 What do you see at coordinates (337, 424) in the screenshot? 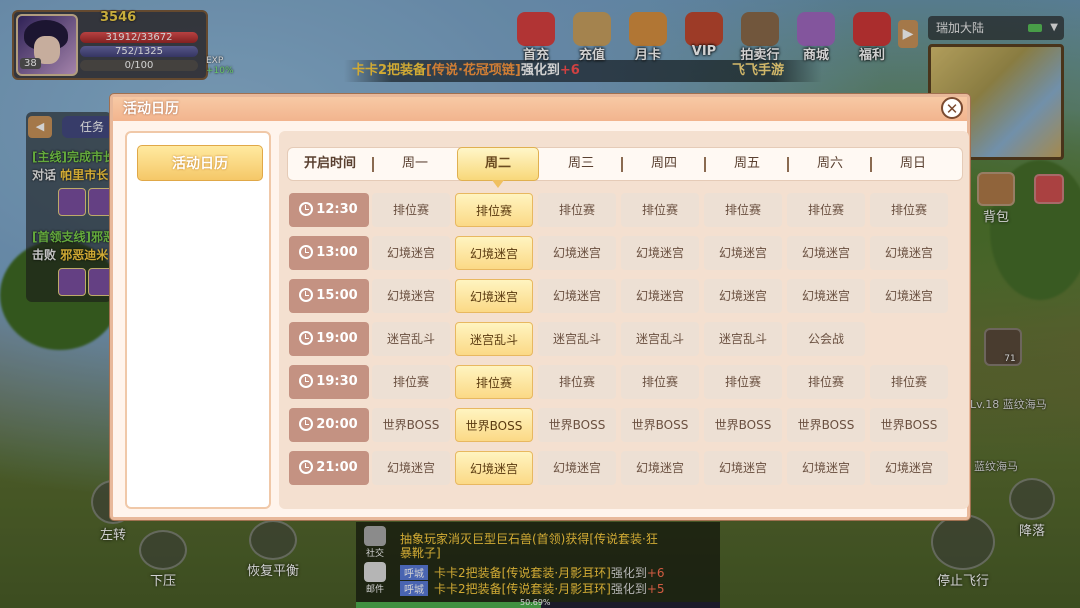
I see `time-label: 20:00` at bounding box center [337, 424].